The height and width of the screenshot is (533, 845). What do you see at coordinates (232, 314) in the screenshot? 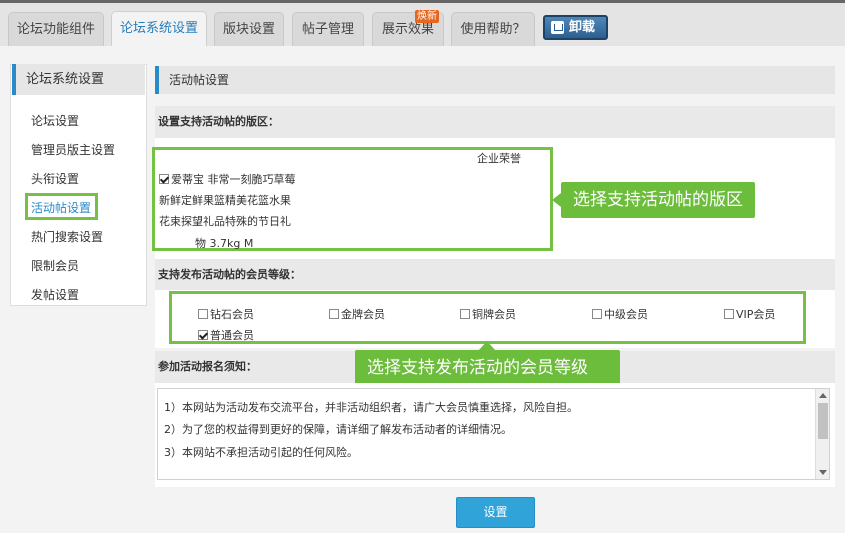
I see `member-label: 钻石会员` at bounding box center [232, 314].